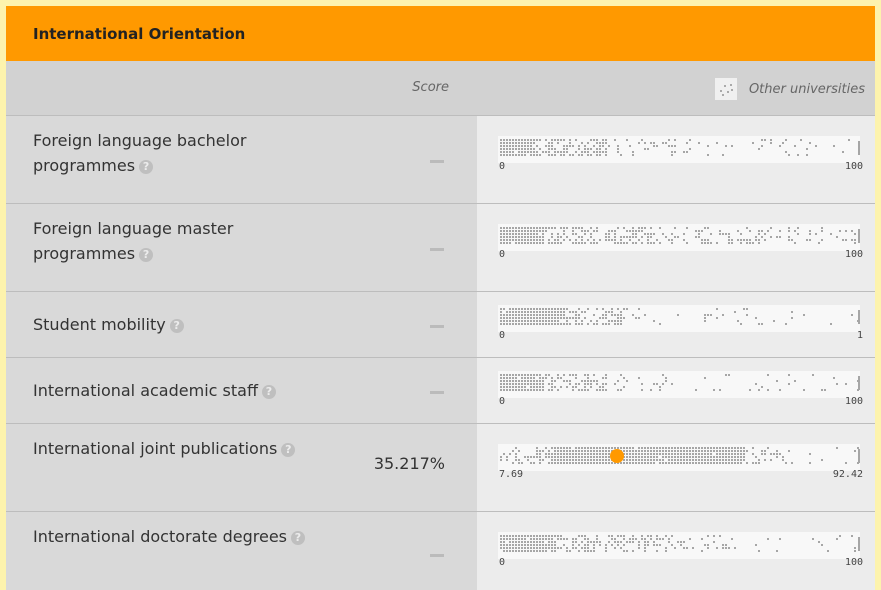 Image resolution: width=881 pixels, height=590 pixels. What do you see at coordinates (859, 236) in the screenshot?
I see `range-end-marker` at bounding box center [859, 236].